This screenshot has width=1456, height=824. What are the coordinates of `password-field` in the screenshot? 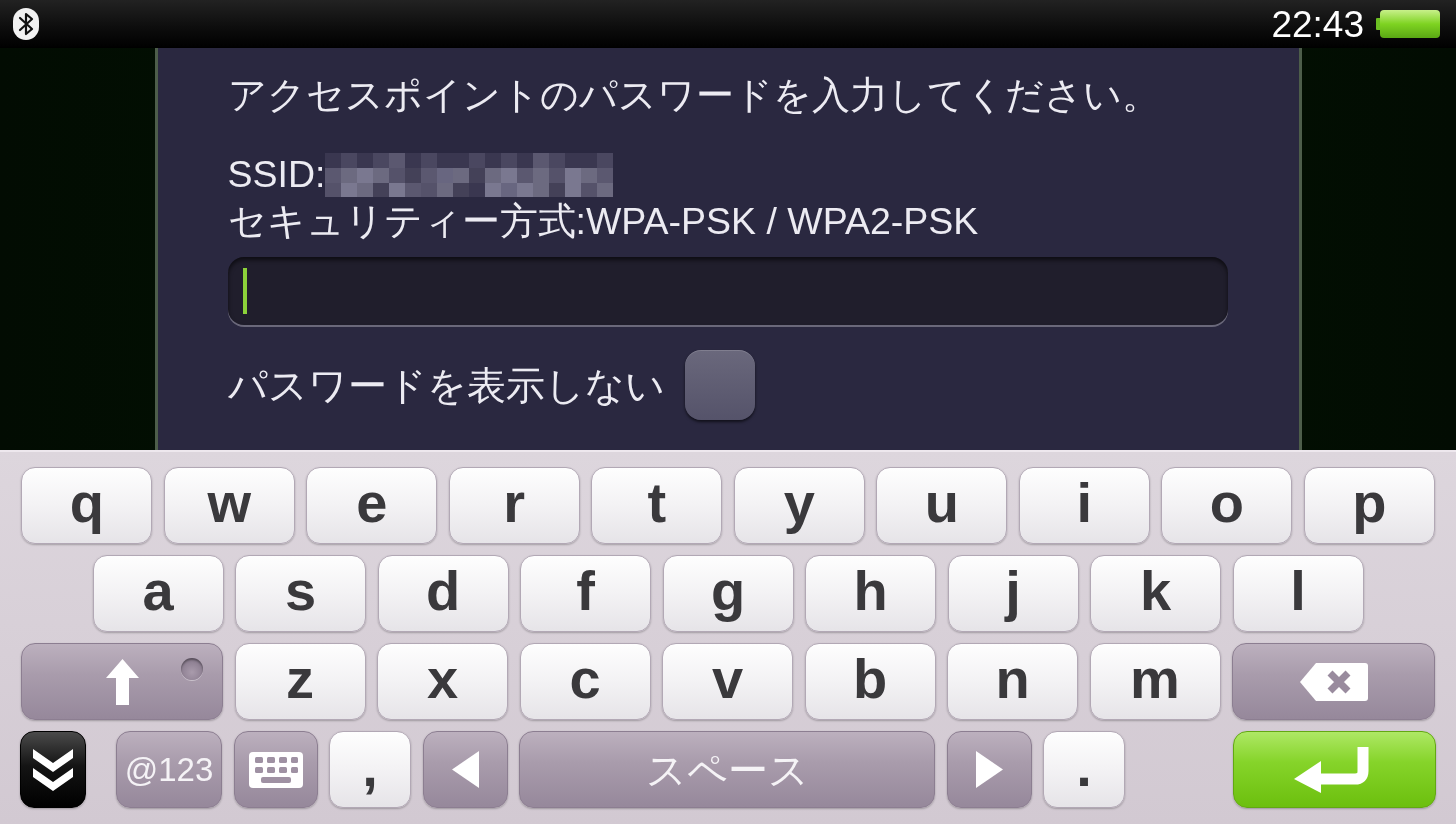 It's located at (727, 291).